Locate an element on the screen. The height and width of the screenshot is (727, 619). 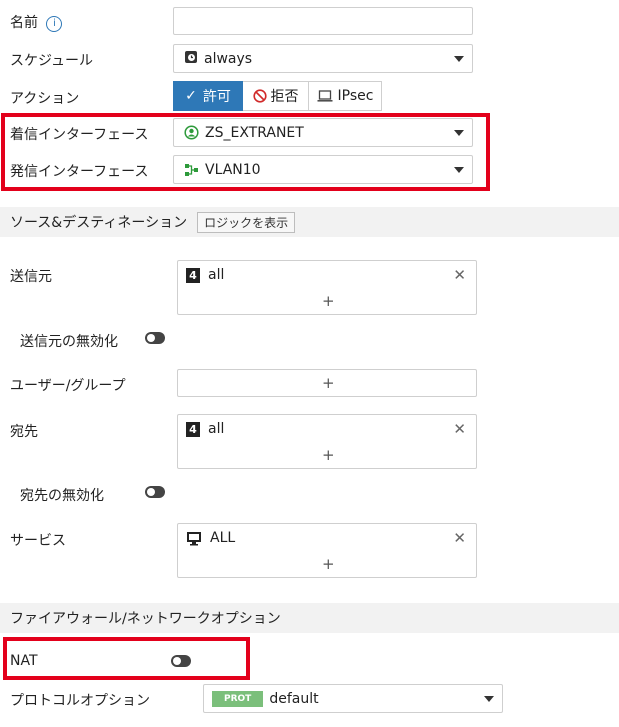
laptop-icon is located at coordinates (325, 96).